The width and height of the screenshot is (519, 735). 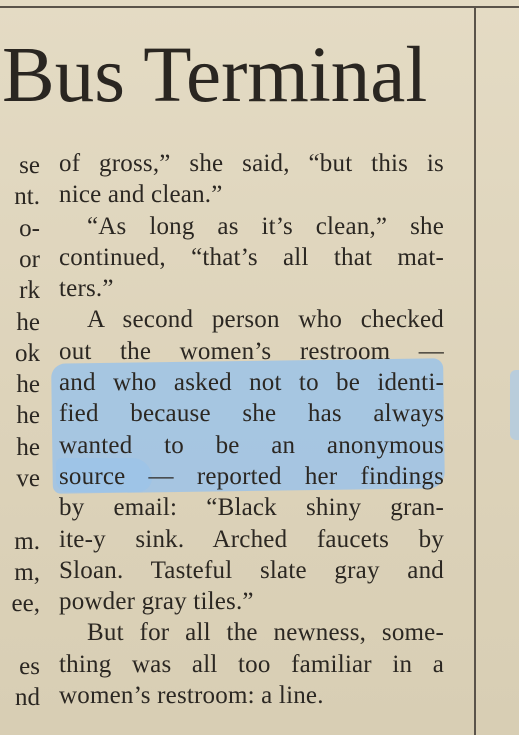 What do you see at coordinates (27, 353) in the screenshot?
I see `left-column-fragment: ok` at bounding box center [27, 353].